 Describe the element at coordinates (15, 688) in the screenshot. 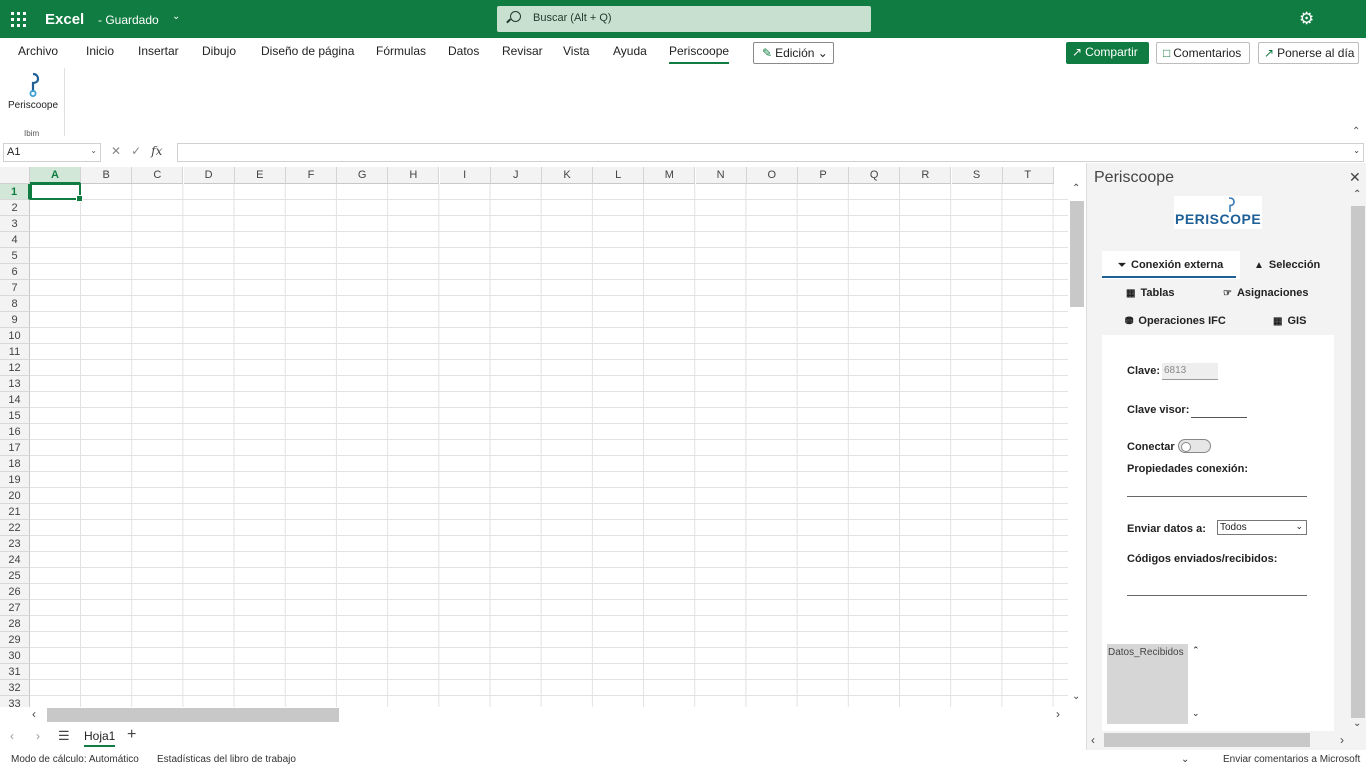

I see `row-header: 32` at that location.